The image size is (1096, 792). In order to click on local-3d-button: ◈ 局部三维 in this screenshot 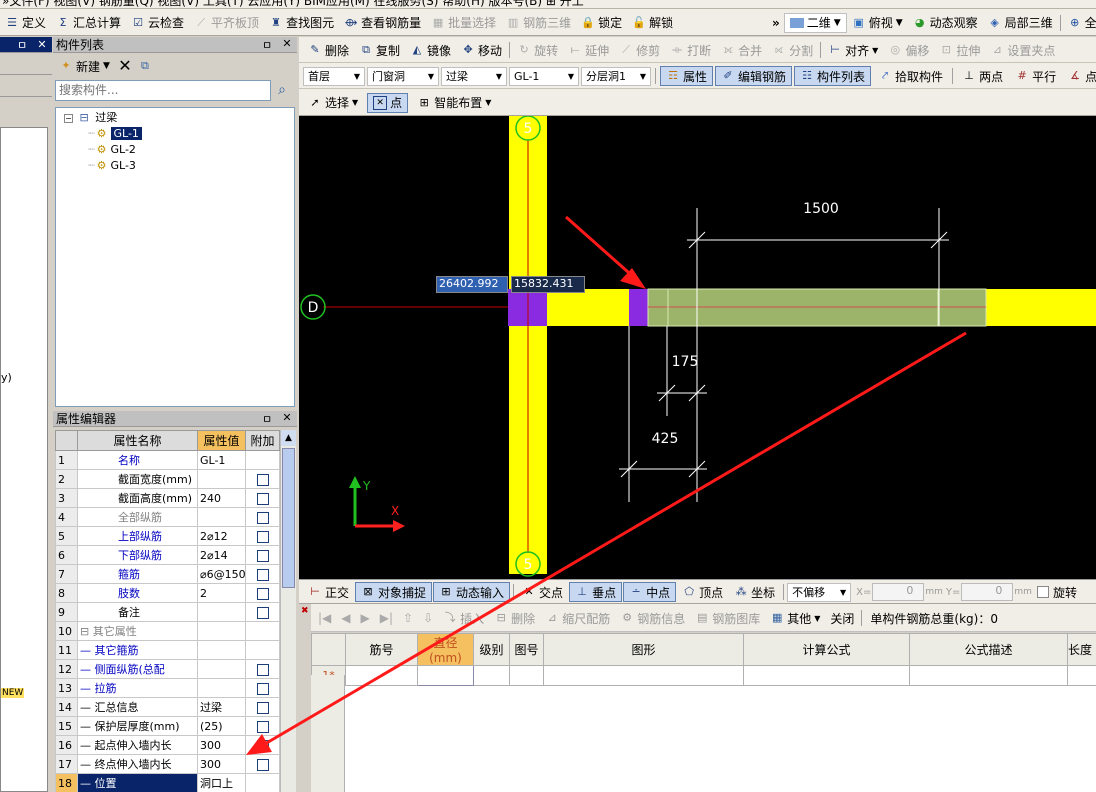, I will do `click(1020, 23)`.